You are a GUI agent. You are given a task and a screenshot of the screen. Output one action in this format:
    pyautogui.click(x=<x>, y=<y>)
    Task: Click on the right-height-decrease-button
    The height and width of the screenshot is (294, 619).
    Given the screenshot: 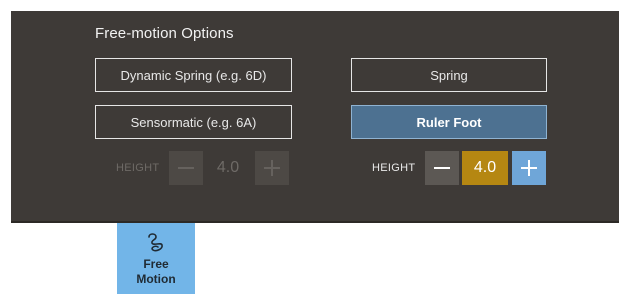 What is the action you would take?
    pyautogui.click(x=442, y=168)
    